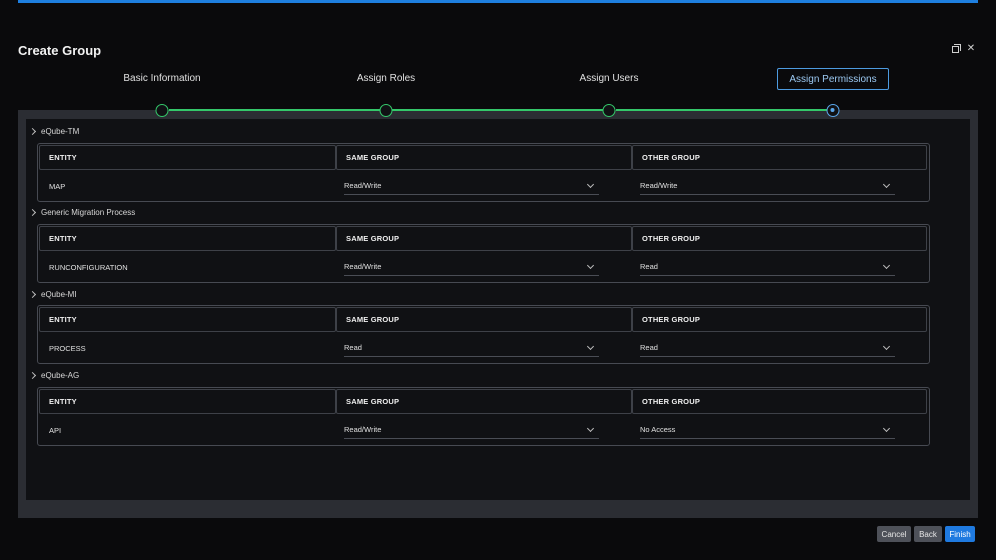 The height and width of the screenshot is (560, 996). I want to click on step-dot-current, so click(833, 110).